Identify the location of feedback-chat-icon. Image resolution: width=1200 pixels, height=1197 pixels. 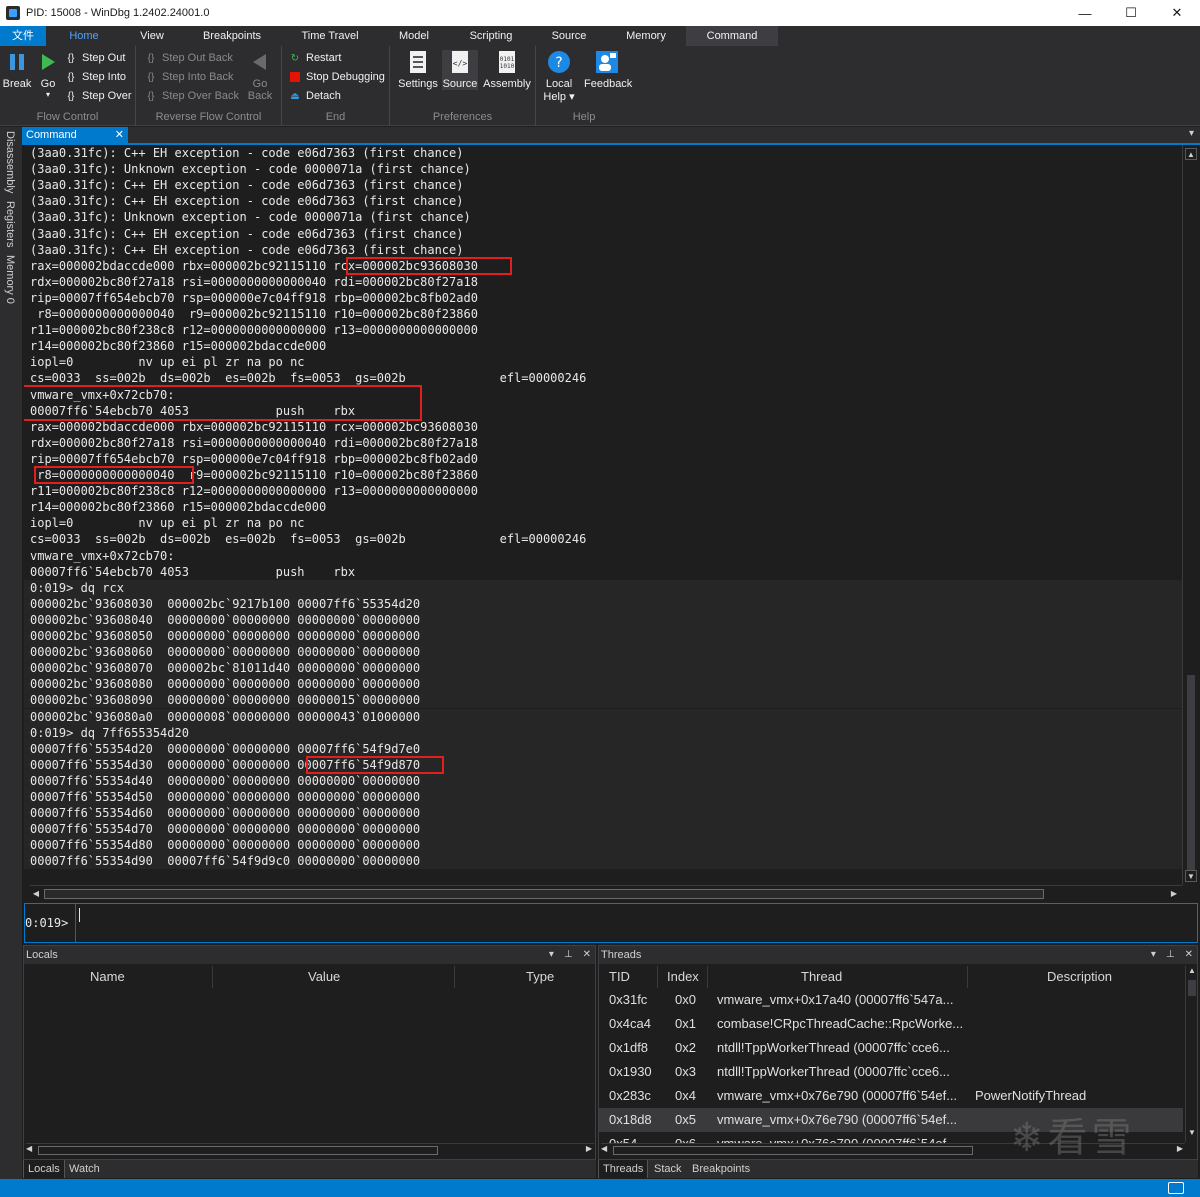
(1176, 1188).